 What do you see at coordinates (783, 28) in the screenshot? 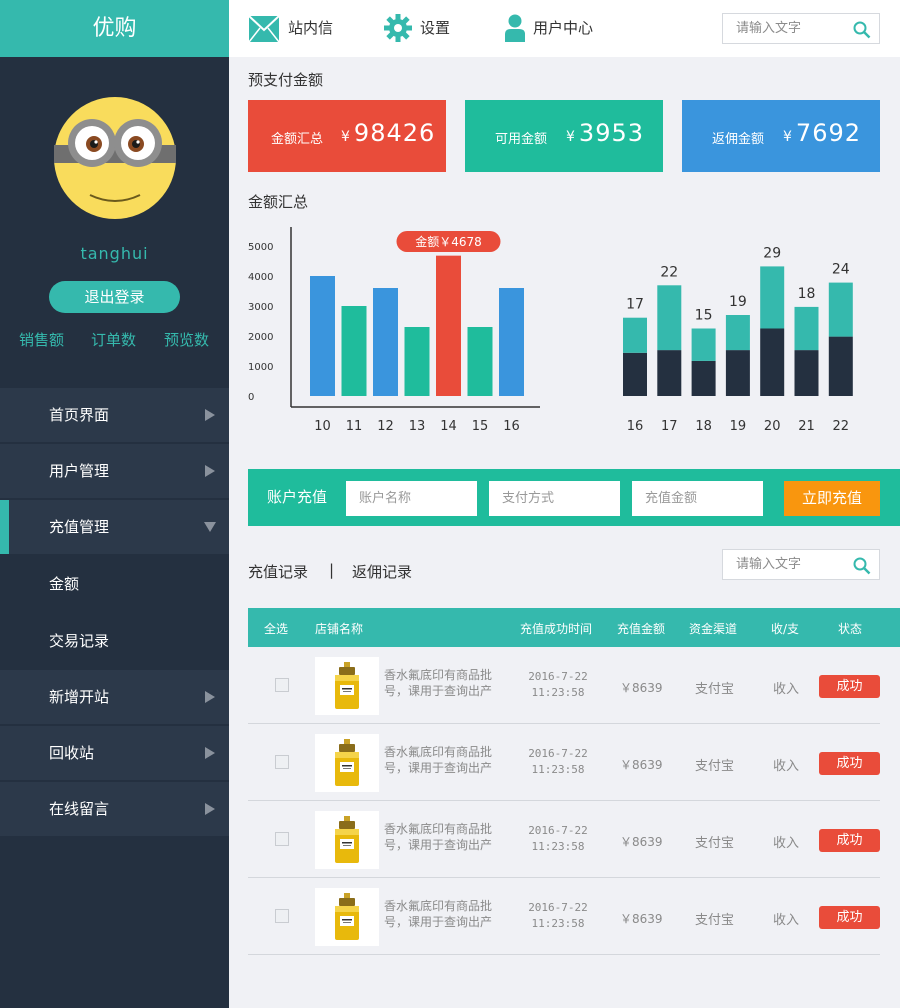
I see `top-search-input` at bounding box center [783, 28].